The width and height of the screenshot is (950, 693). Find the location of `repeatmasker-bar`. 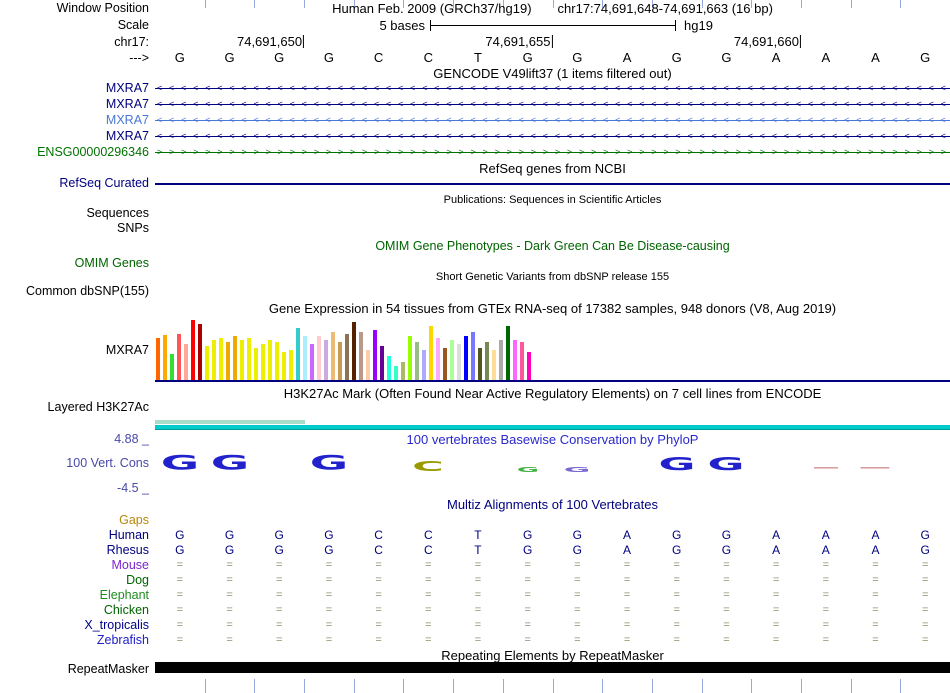

repeatmasker-bar is located at coordinates (552, 667).